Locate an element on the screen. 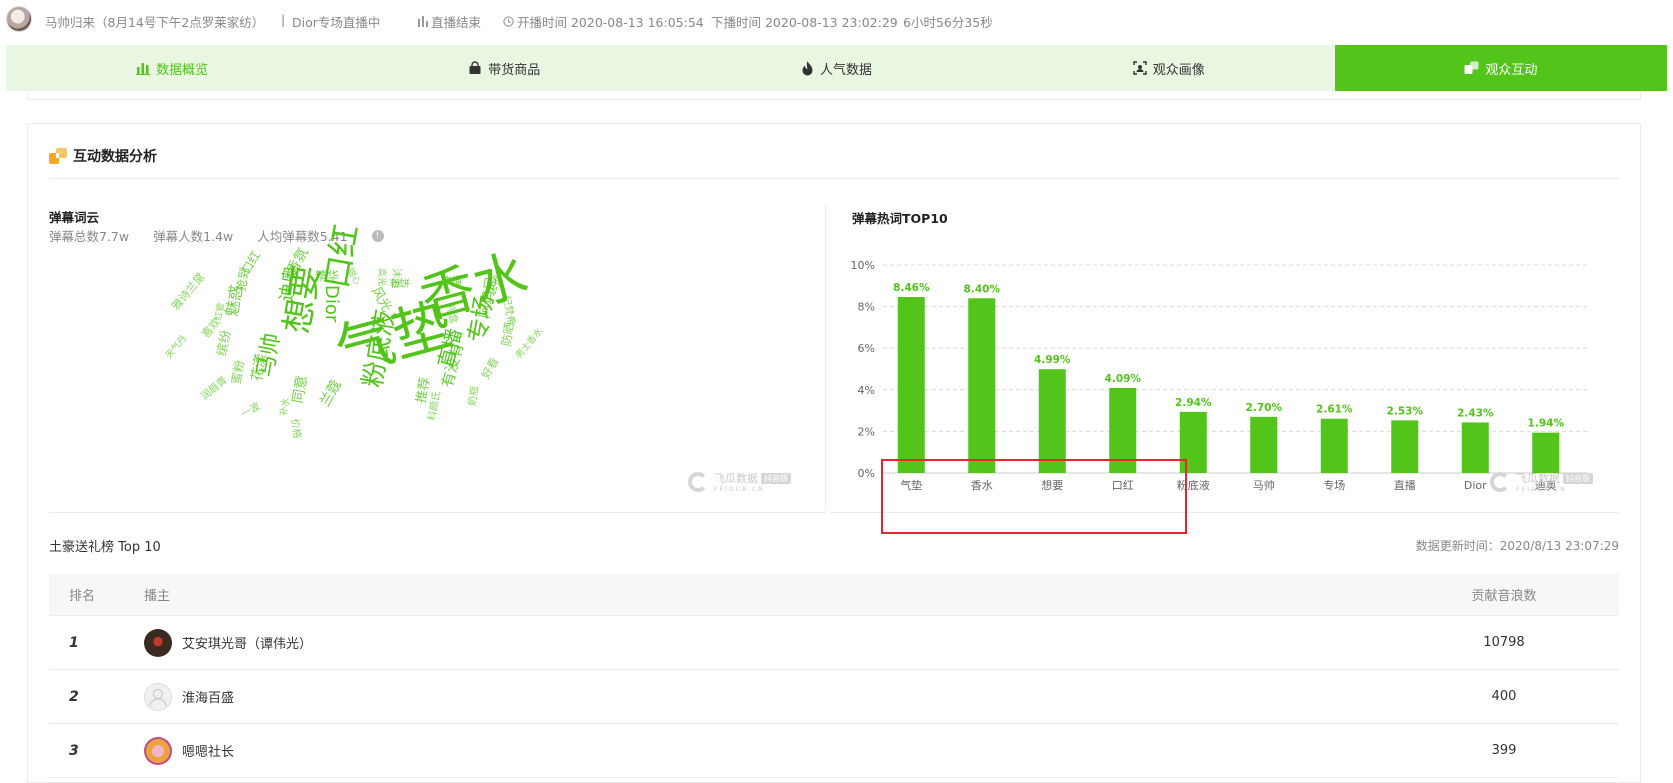 This screenshot has height=783, width=1673. host-name: 艾安琪光哥（谭伟光） is located at coordinates (247, 642).